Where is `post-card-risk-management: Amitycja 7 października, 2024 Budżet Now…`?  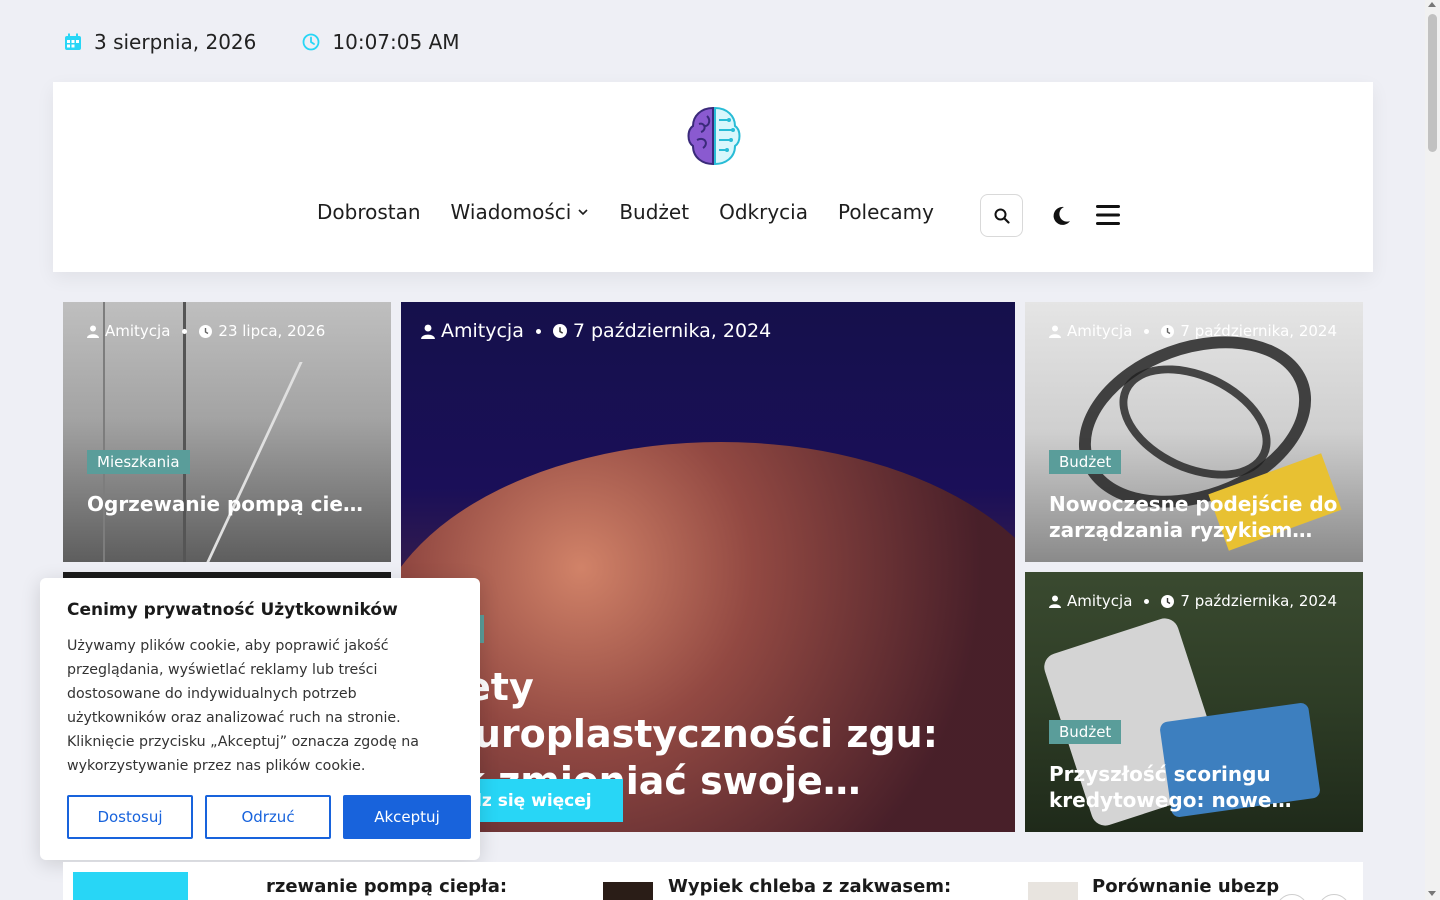
post-card-risk-management: Amitycja 7 października, 2024 Budżet Now… is located at coordinates (1194, 432).